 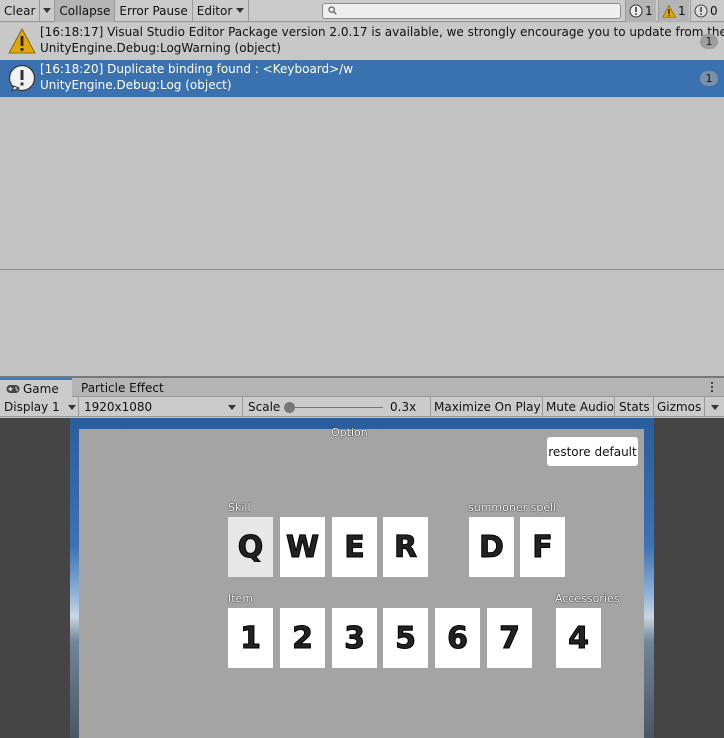 I want to click on key-binding-skill-q: Q, so click(x=250, y=547).